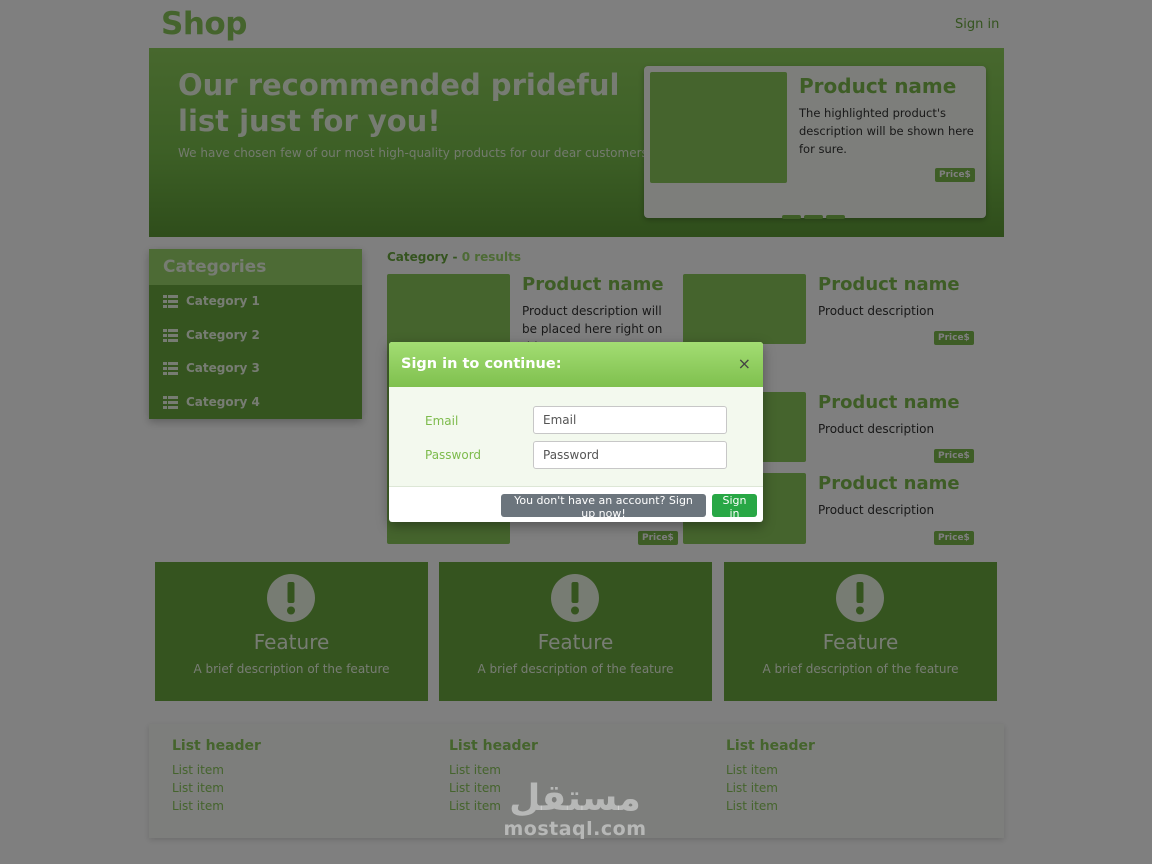 The image size is (1152, 864). Describe the element at coordinates (630, 420) in the screenshot. I see `email-field` at that location.